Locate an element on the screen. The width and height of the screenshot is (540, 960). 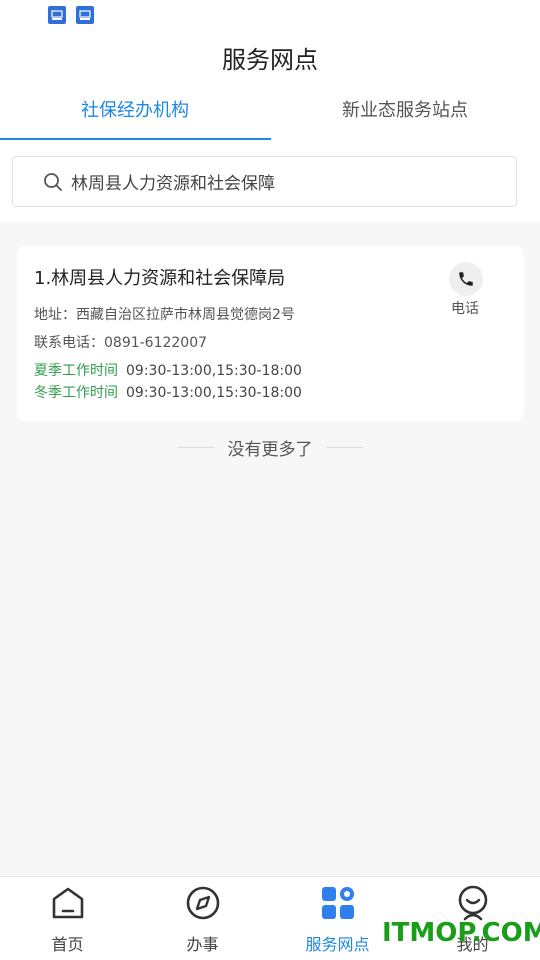
search-bar is located at coordinates (264, 181).